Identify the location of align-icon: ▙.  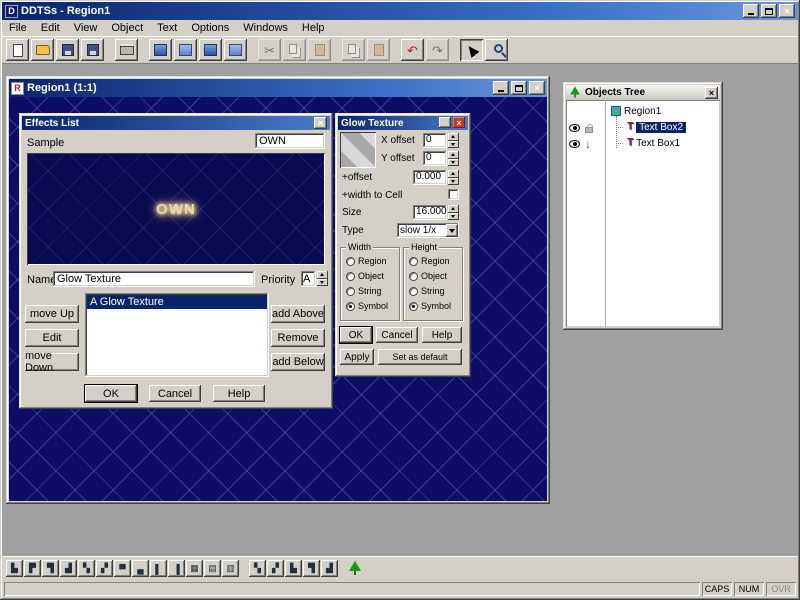
(14, 568).